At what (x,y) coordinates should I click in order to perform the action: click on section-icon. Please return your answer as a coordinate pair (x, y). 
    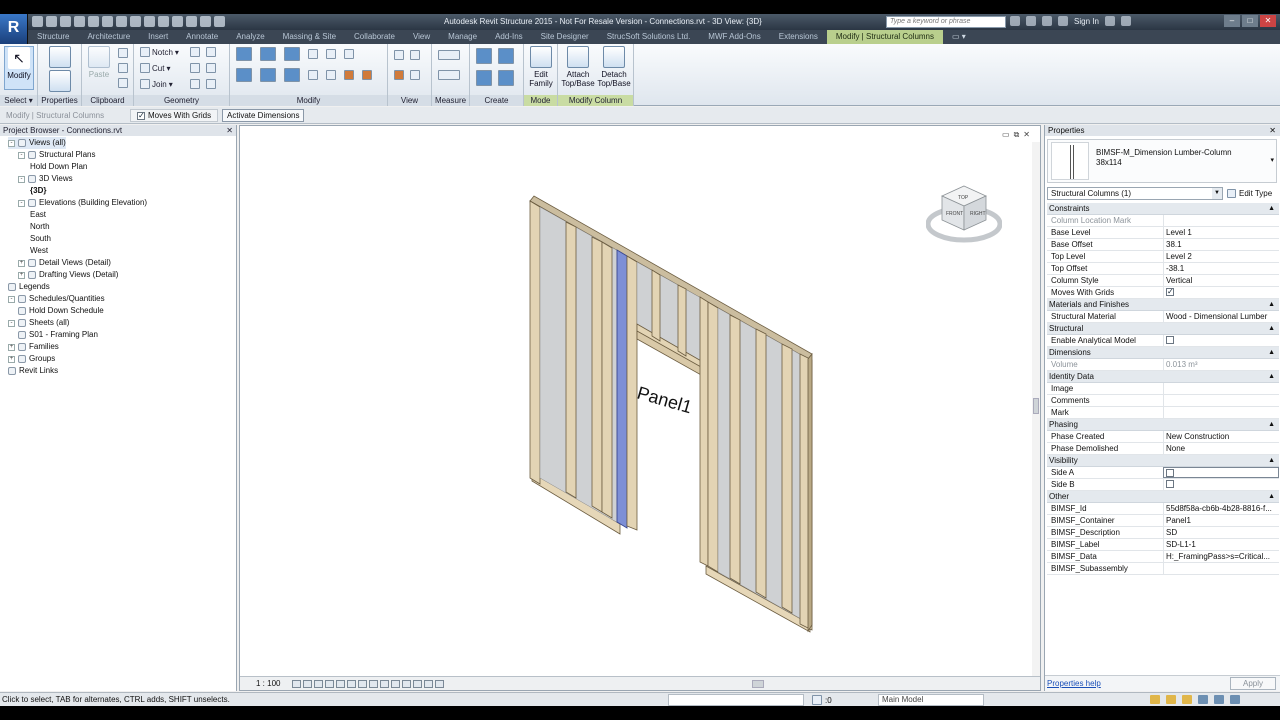
    Looking at the image, I should click on (177, 21).